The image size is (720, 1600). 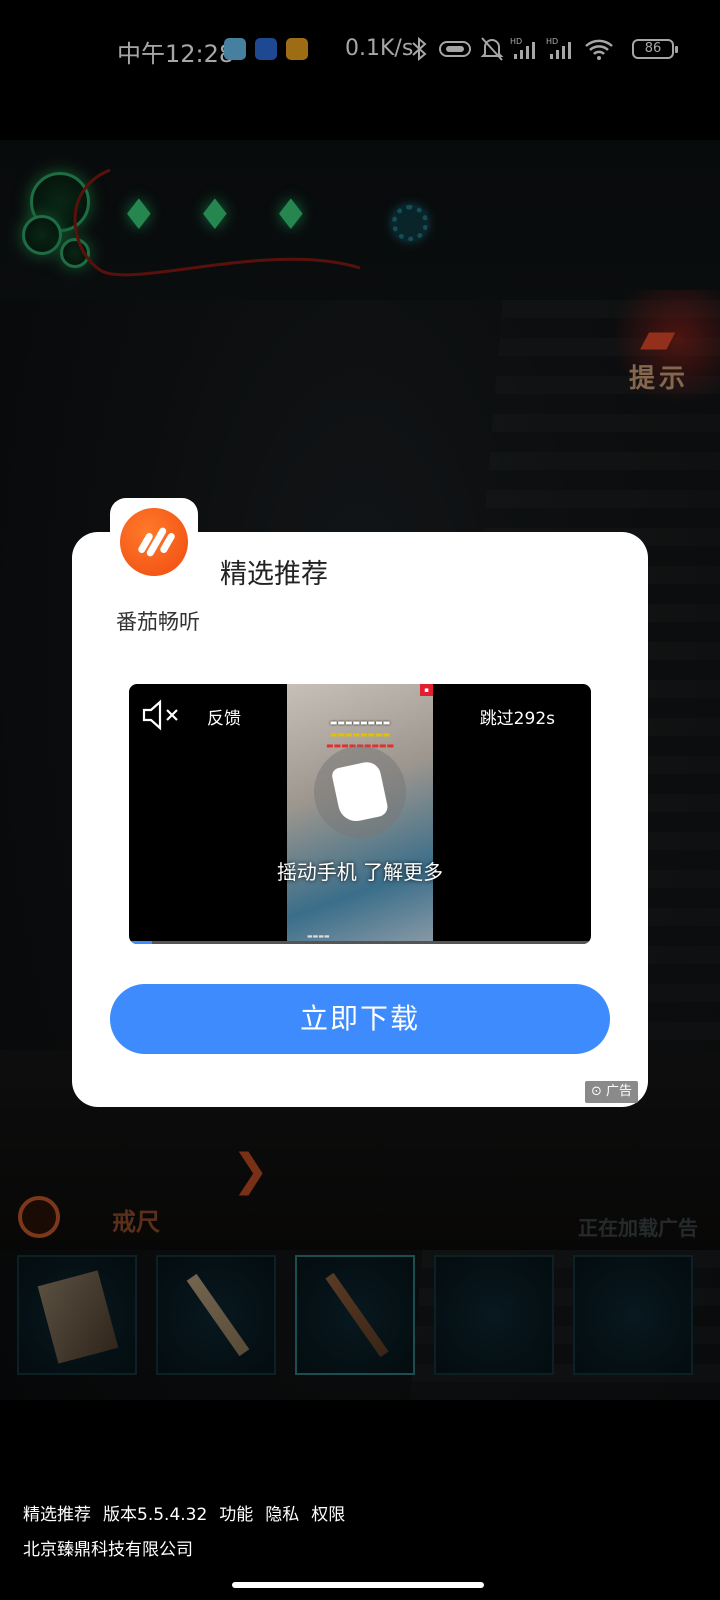 What do you see at coordinates (236, 1515) in the screenshot?
I see `footer-features-link: 功能` at bounding box center [236, 1515].